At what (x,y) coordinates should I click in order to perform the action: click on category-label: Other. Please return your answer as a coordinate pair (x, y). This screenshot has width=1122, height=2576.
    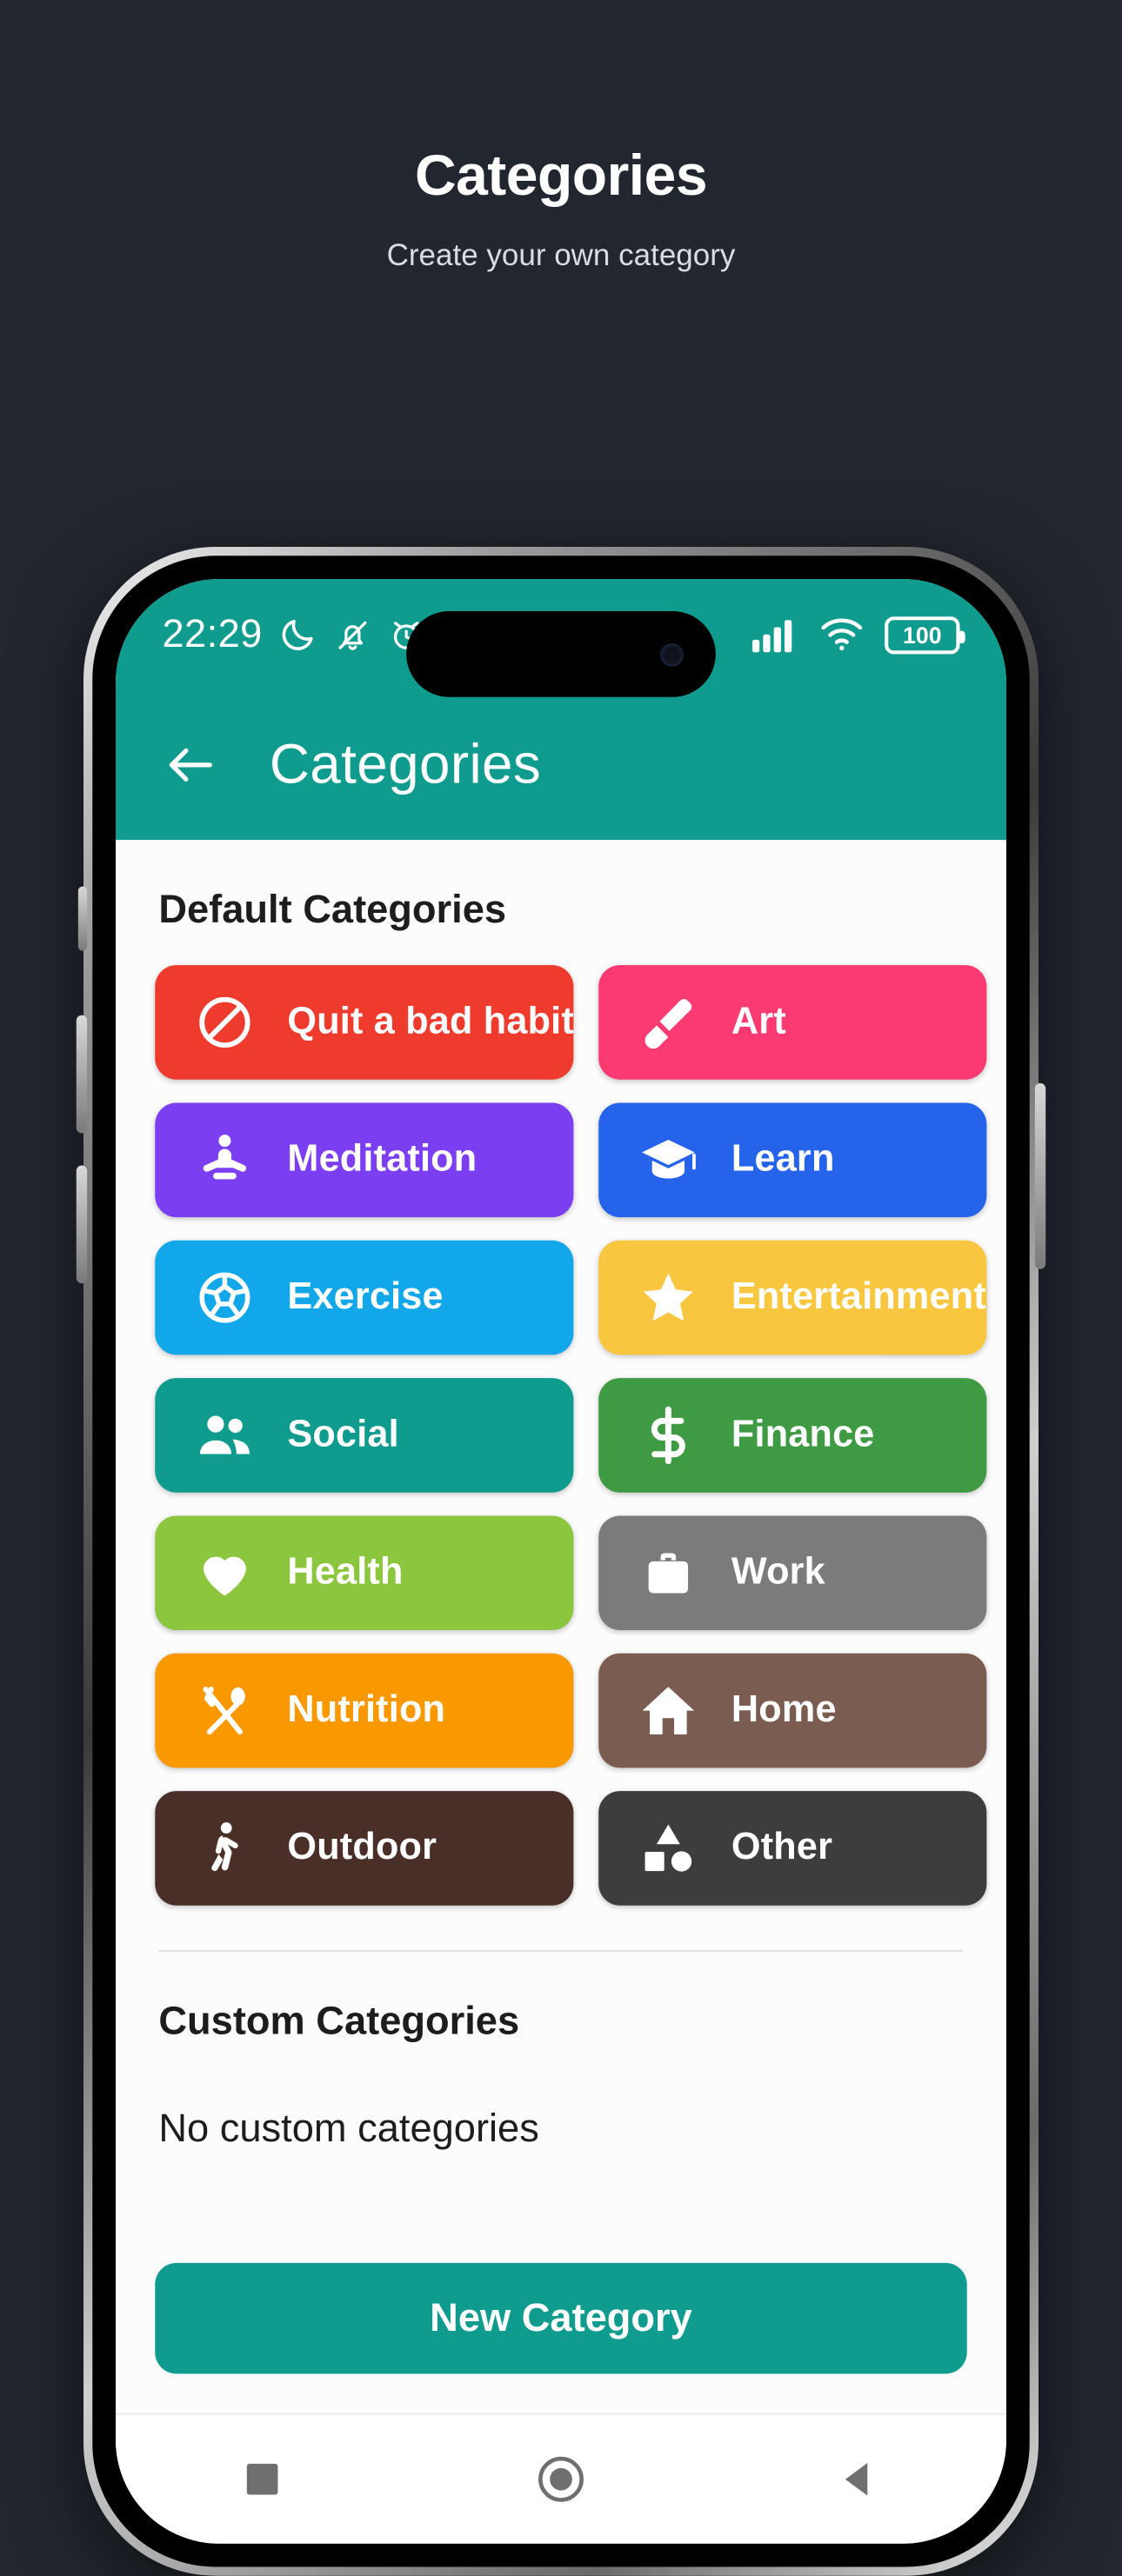
    Looking at the image, I should click on (782, 1847).